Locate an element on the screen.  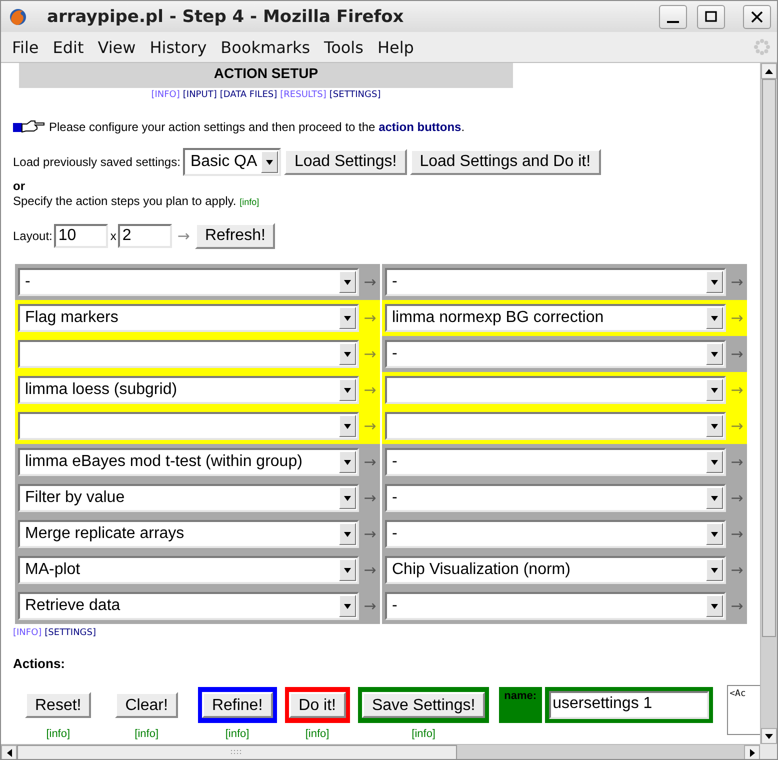
step-dropdown: Retrieve data is located at coordinates (188, 606).